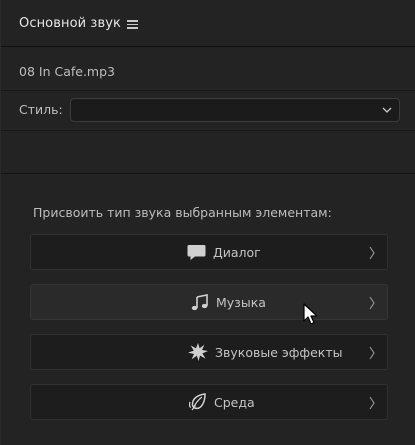 This screenshot has width=415, height=445. Describe the element at coordinates (209, 252) in the screenshot. I see `dialogue-type-button: Диалог` at that location.